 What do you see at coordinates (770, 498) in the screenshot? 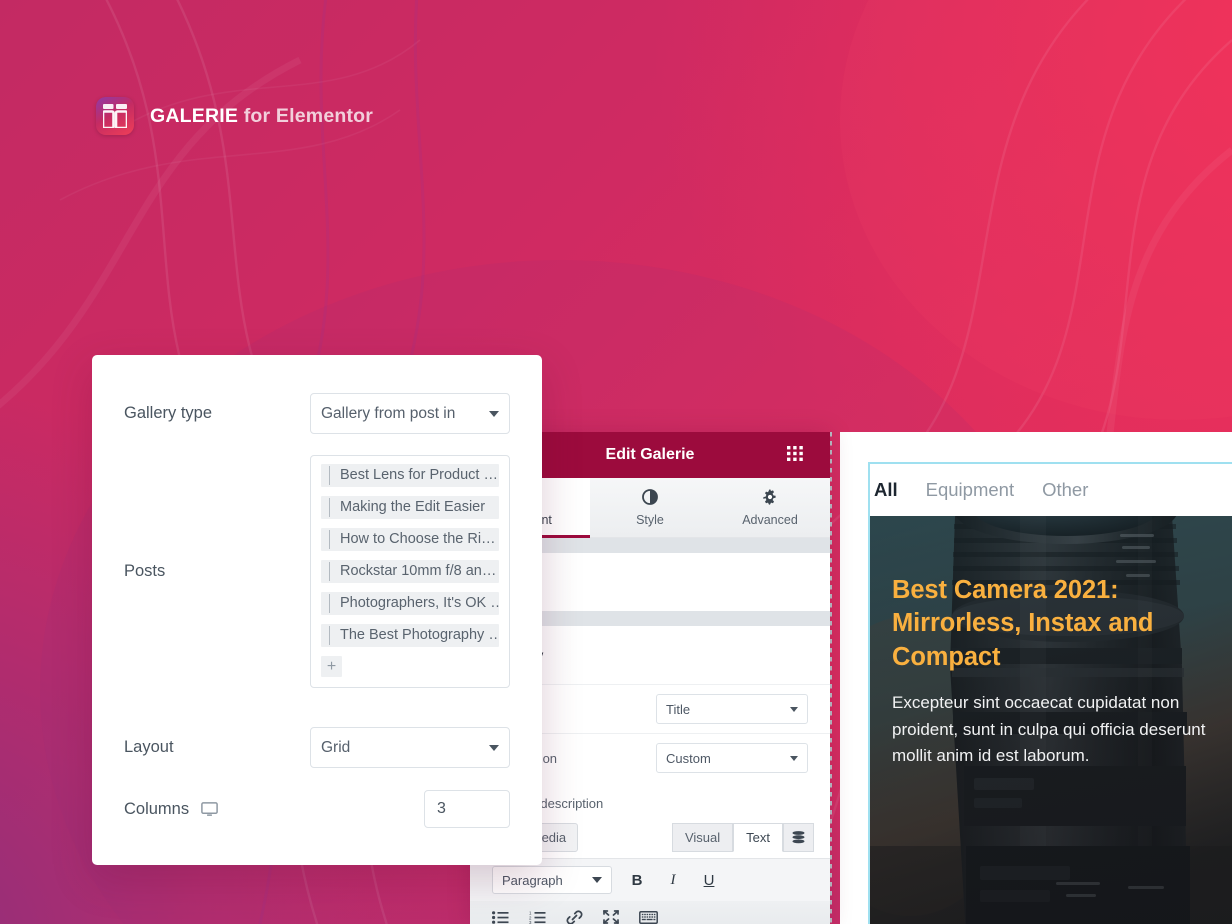
I see `gear-icon` at bounding box center [770, 498].